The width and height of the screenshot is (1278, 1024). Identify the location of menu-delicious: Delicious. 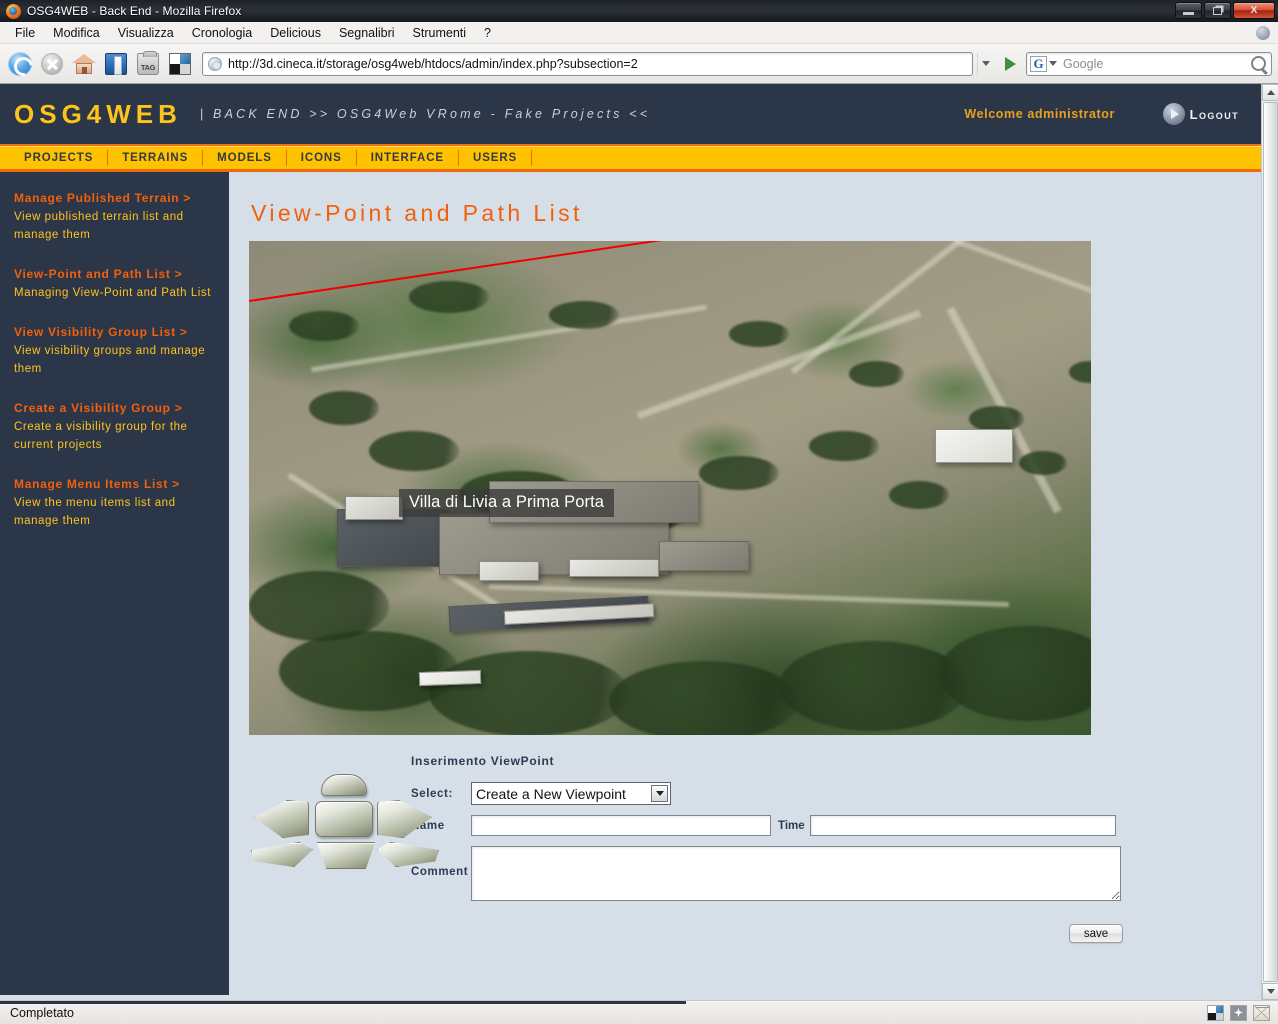
(295, 33).